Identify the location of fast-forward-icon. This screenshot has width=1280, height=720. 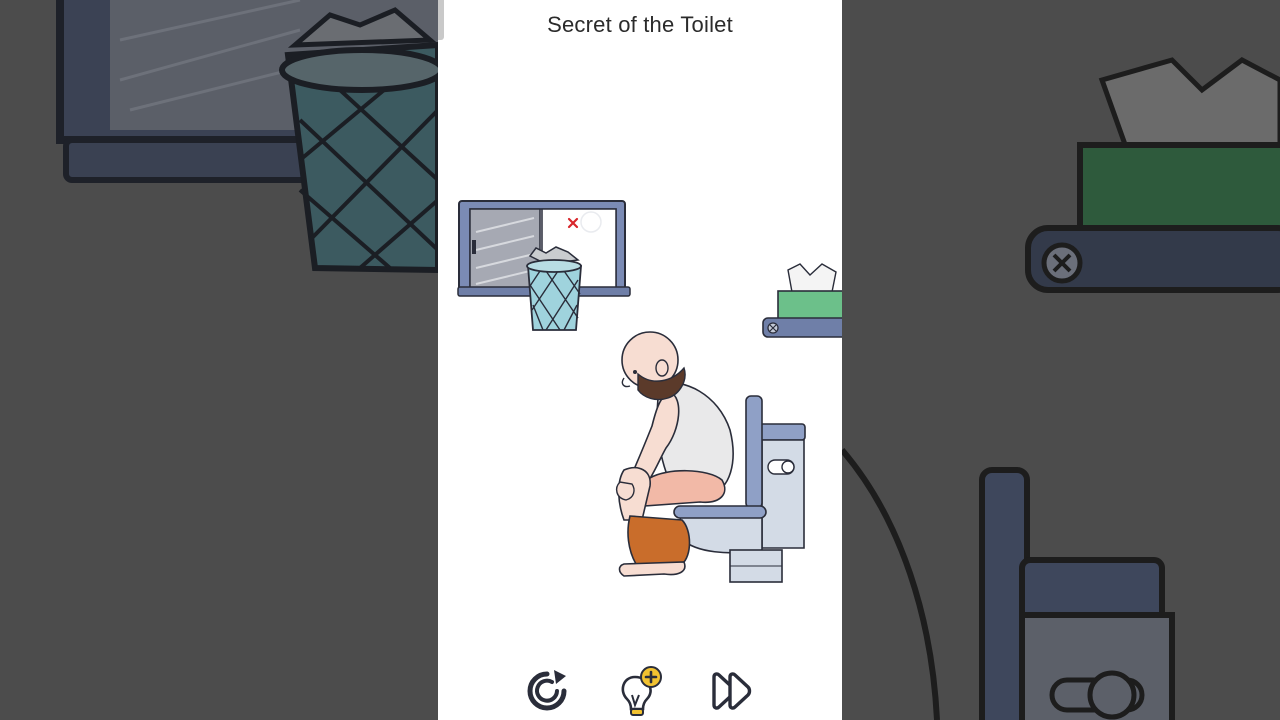
(731, 691).